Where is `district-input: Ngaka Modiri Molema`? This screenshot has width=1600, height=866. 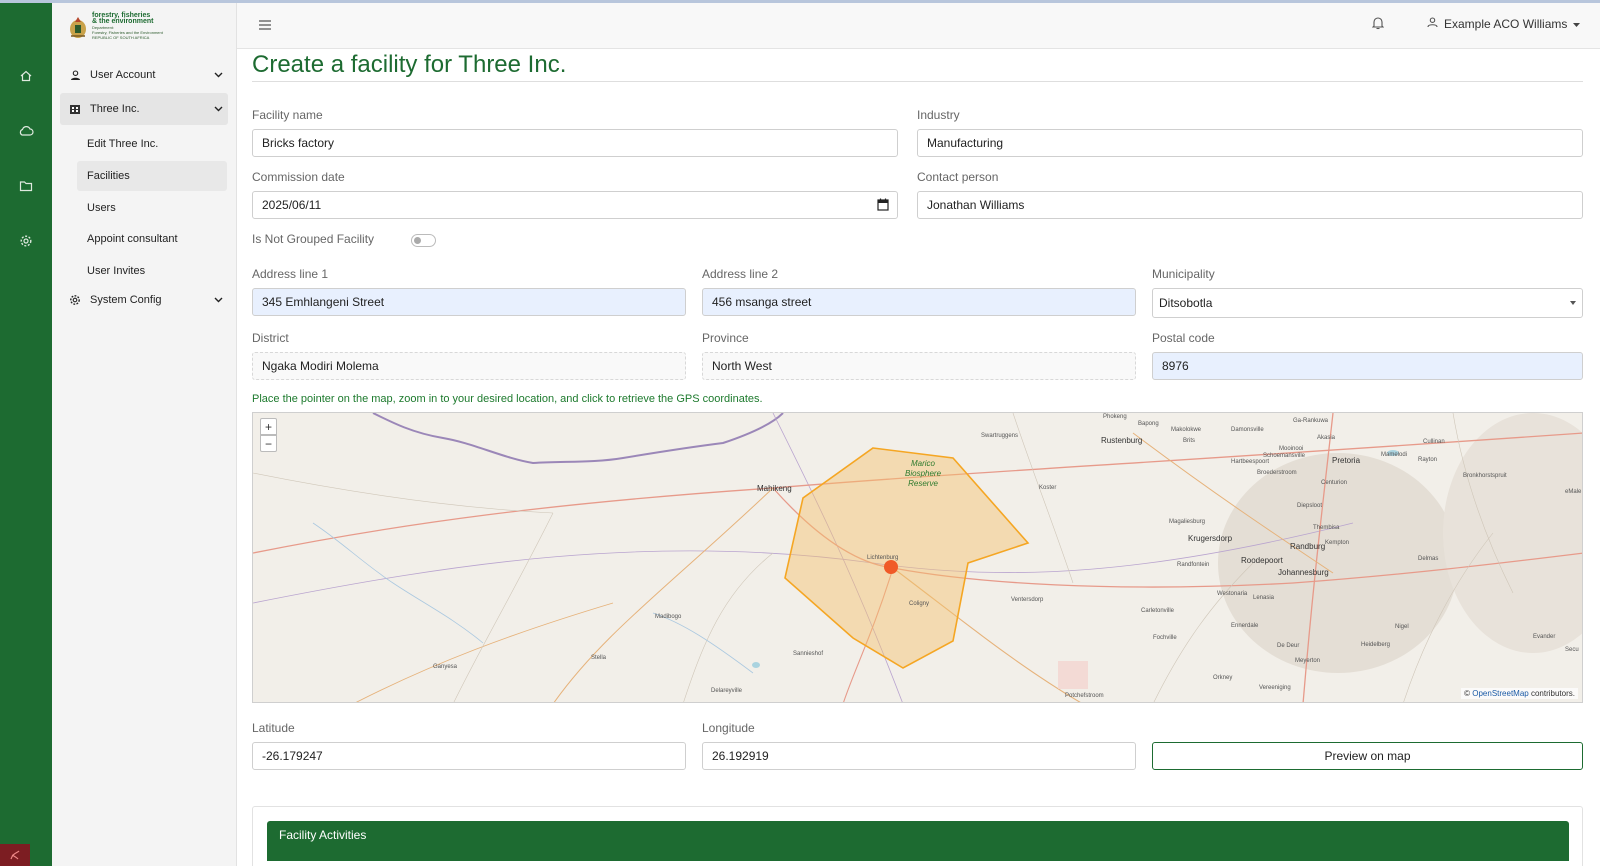 district-input: Ngaka Modiri Molema is located at coordinates (469, 366).